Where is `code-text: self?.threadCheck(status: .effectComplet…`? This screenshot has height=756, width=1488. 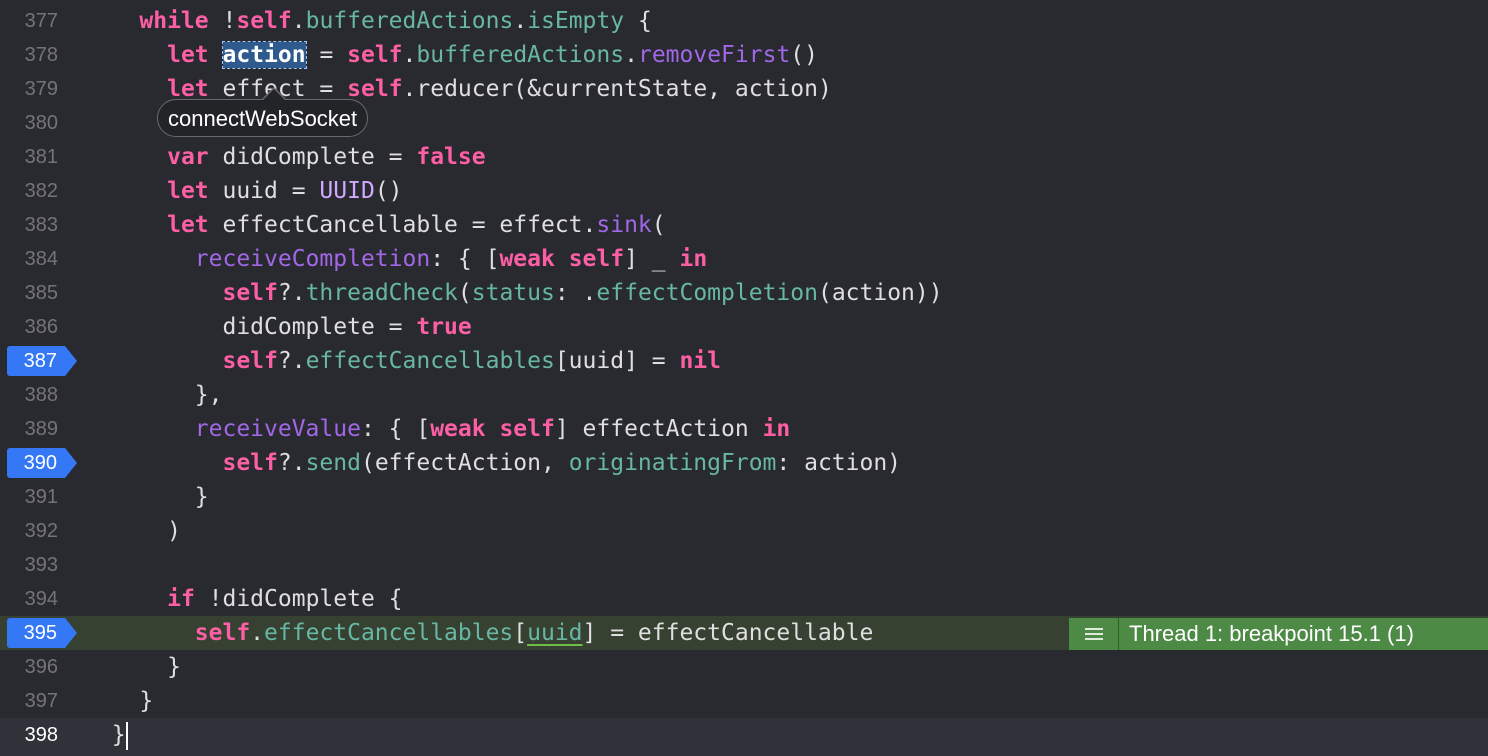 code-text: self?.threadCheck(status: .effectComplet… is located at coordinates (513, 293).